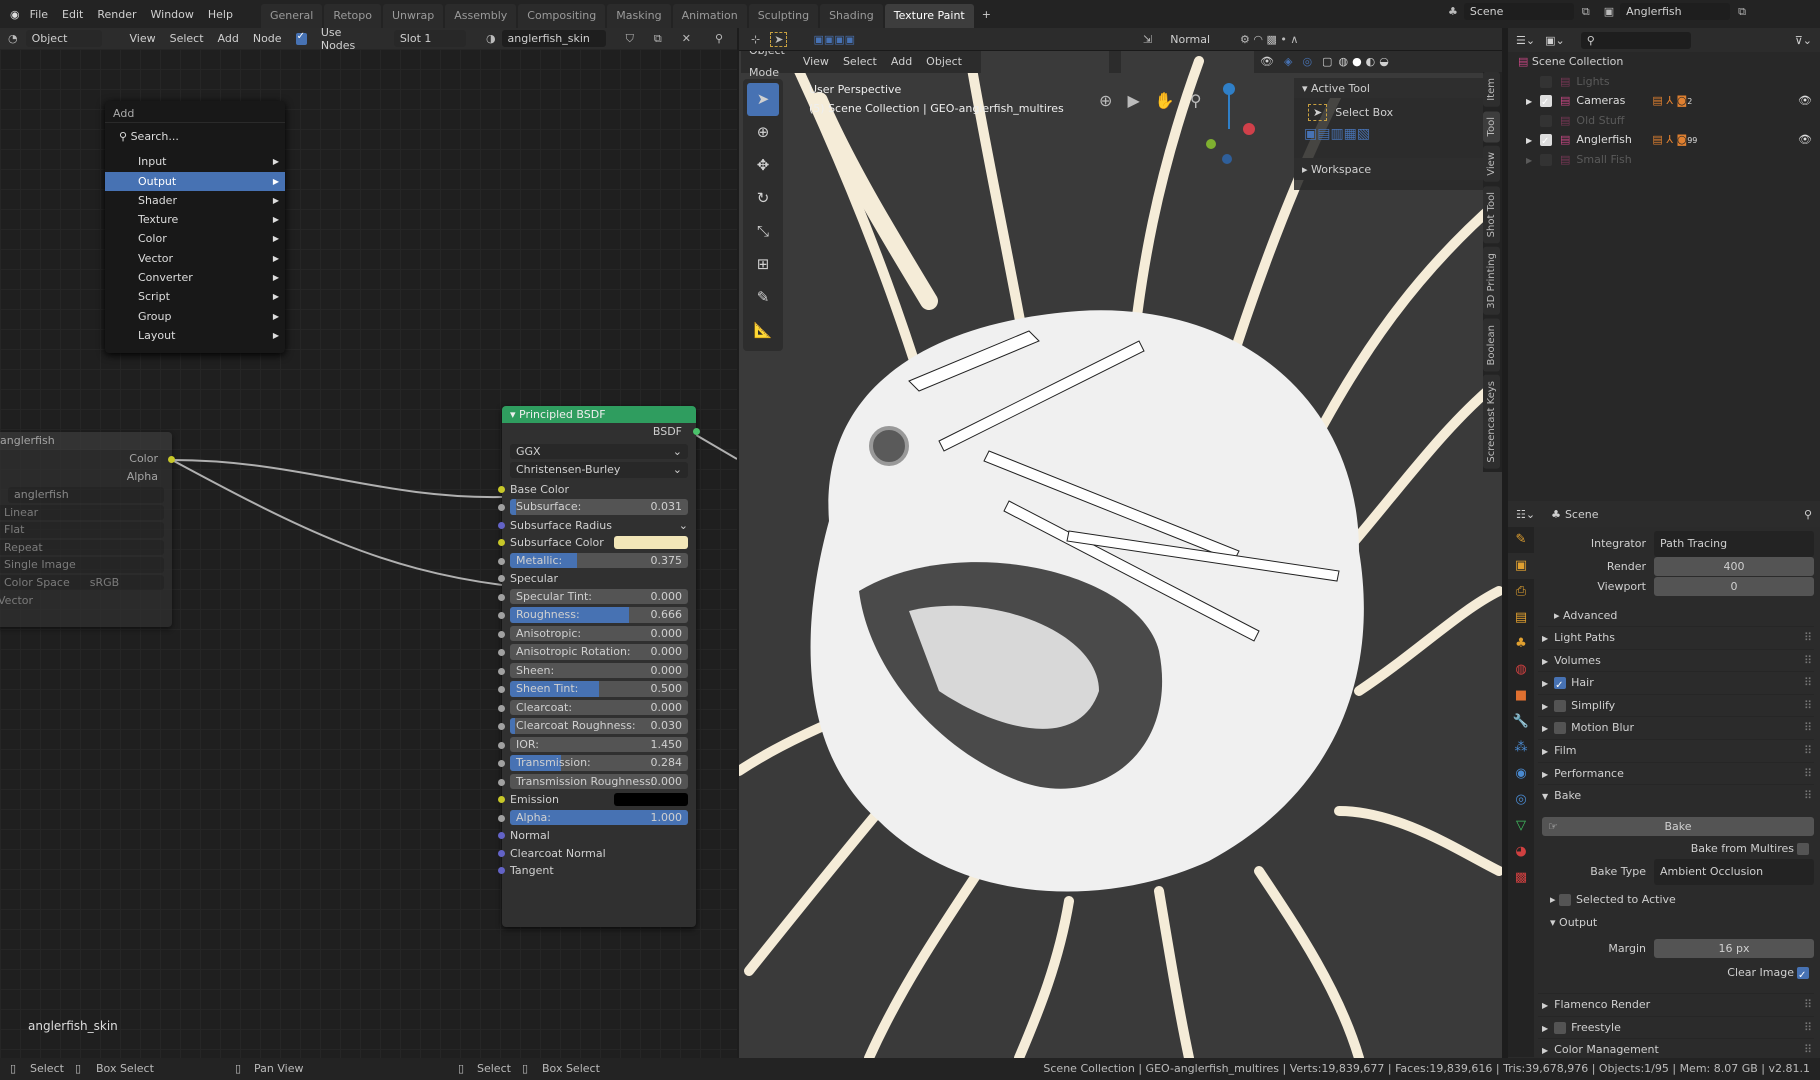 This screenshot has width=1820, height=1080. Describe the element at coordinates (779, 39) in the screenshot. I see `select-tool-icon: ➤` at that location.